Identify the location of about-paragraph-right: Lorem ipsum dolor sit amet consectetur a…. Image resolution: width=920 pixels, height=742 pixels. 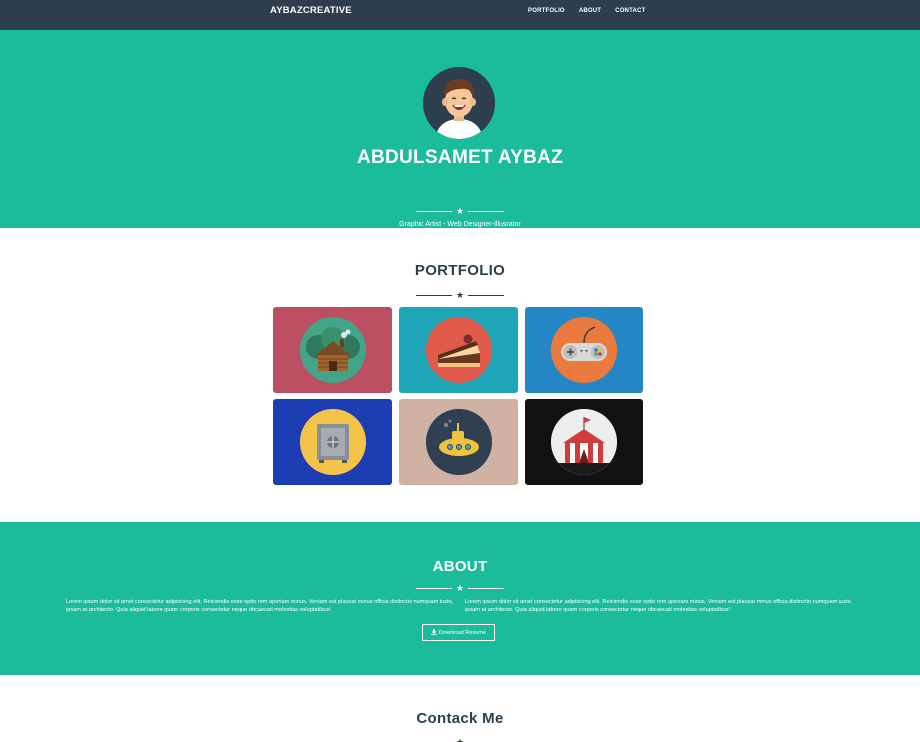
(659, 606).